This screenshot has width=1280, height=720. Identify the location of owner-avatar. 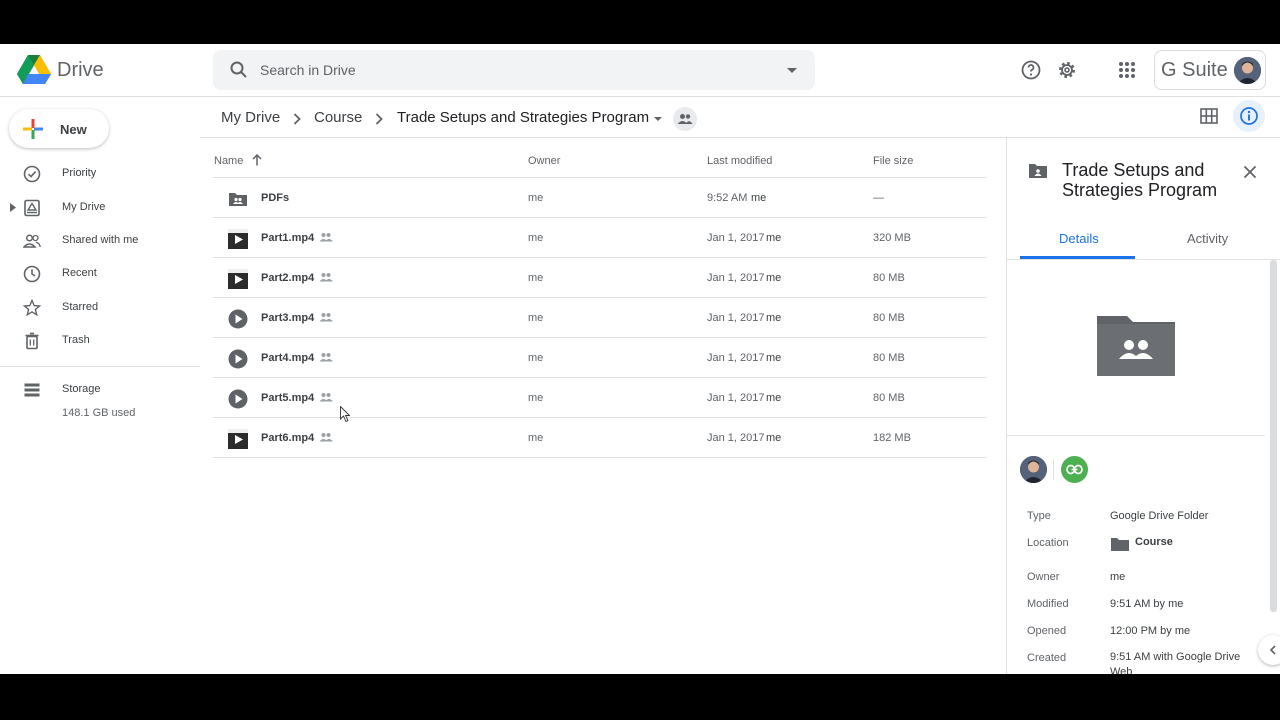
(1033, 469).